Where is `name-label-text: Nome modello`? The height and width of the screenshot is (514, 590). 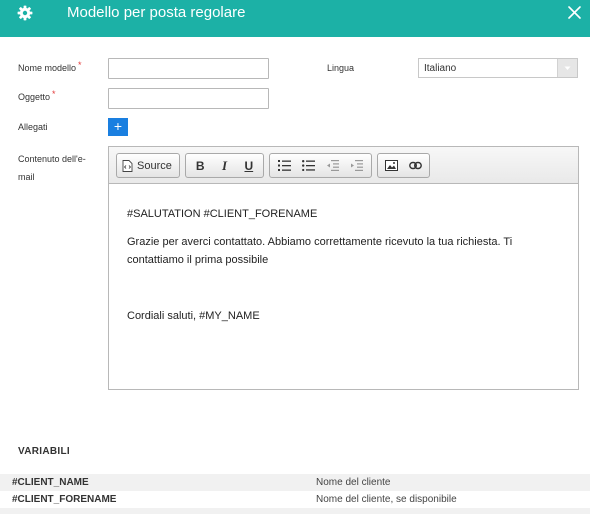 name-label-text: Nome modello is located at coordinates (47, 68).